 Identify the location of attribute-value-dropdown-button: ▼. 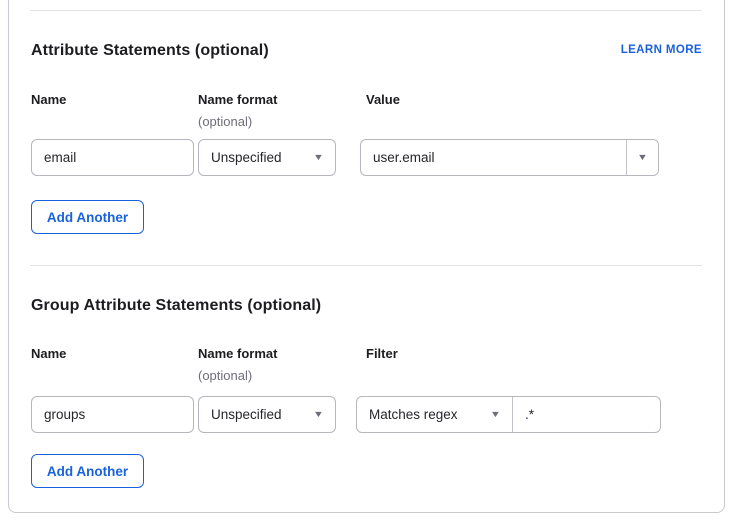
(642, 157).